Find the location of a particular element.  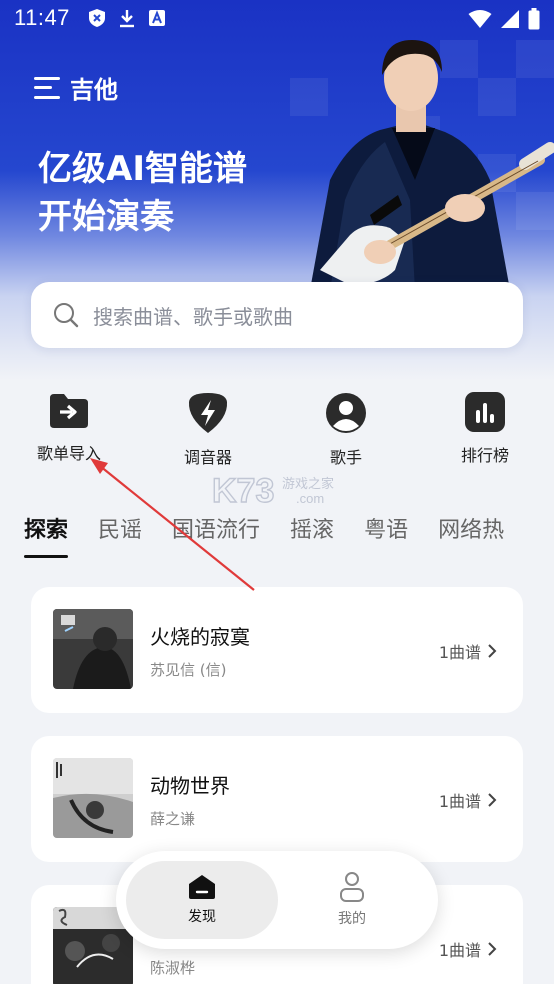

quick-action-playlist-import: 歌单导入 is located at coordinates (69, 428).